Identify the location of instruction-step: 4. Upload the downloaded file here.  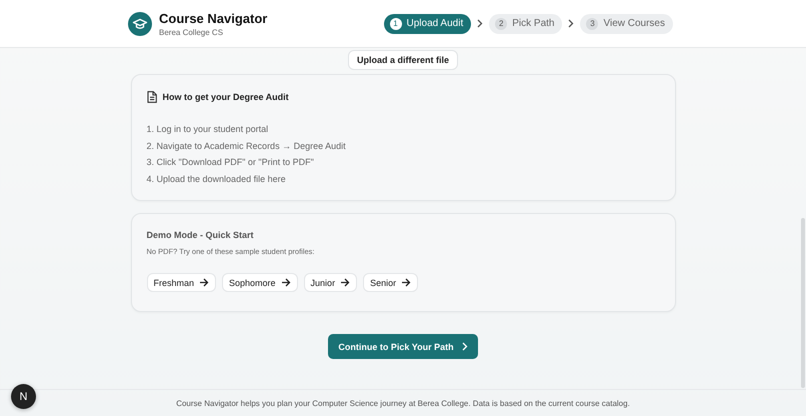
(403, 179).